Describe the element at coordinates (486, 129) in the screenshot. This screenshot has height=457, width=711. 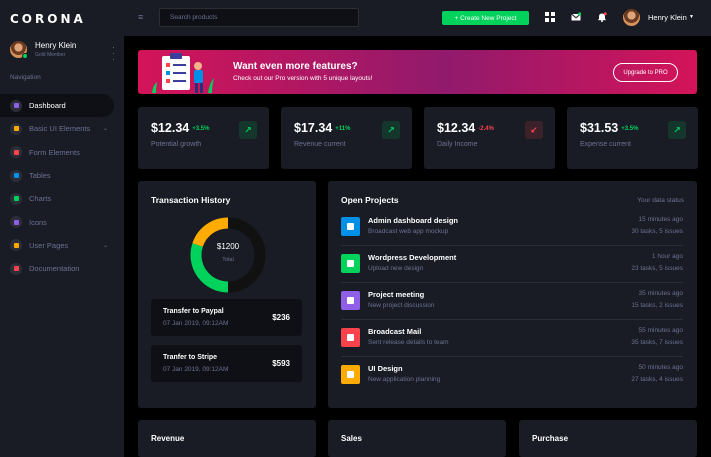
I see `stat-change: -2.4%` at that location.